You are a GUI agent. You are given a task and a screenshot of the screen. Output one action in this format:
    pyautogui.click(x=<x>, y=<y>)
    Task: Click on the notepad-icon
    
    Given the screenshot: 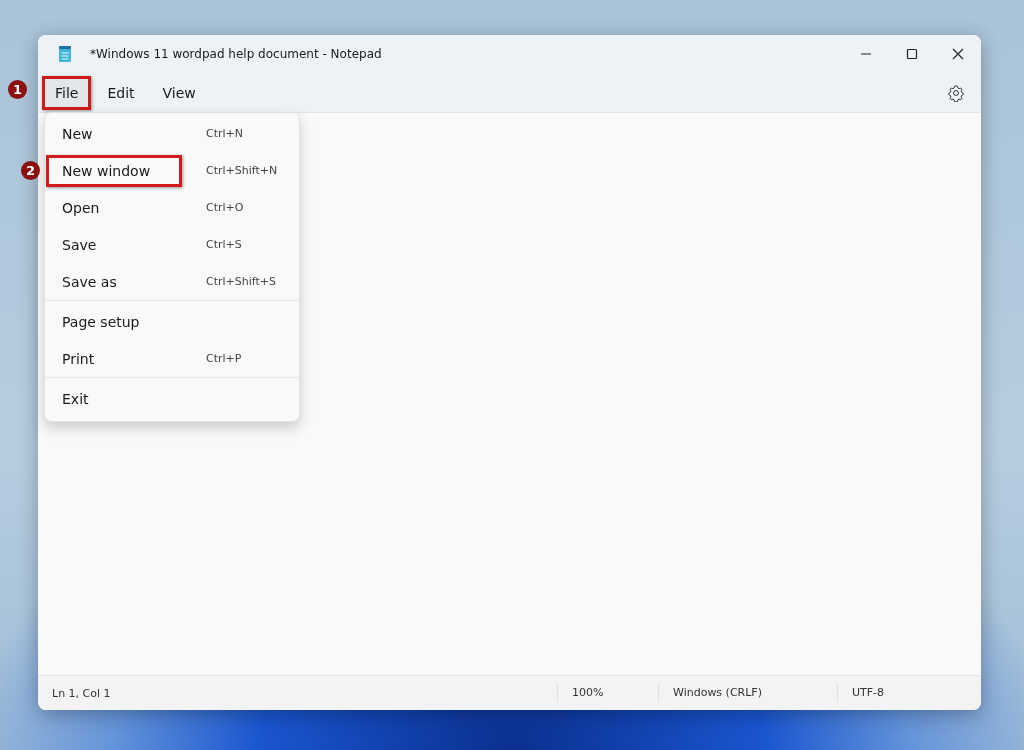 What is the action you would take?
    pyautogui.click(x=65, y=54)
    